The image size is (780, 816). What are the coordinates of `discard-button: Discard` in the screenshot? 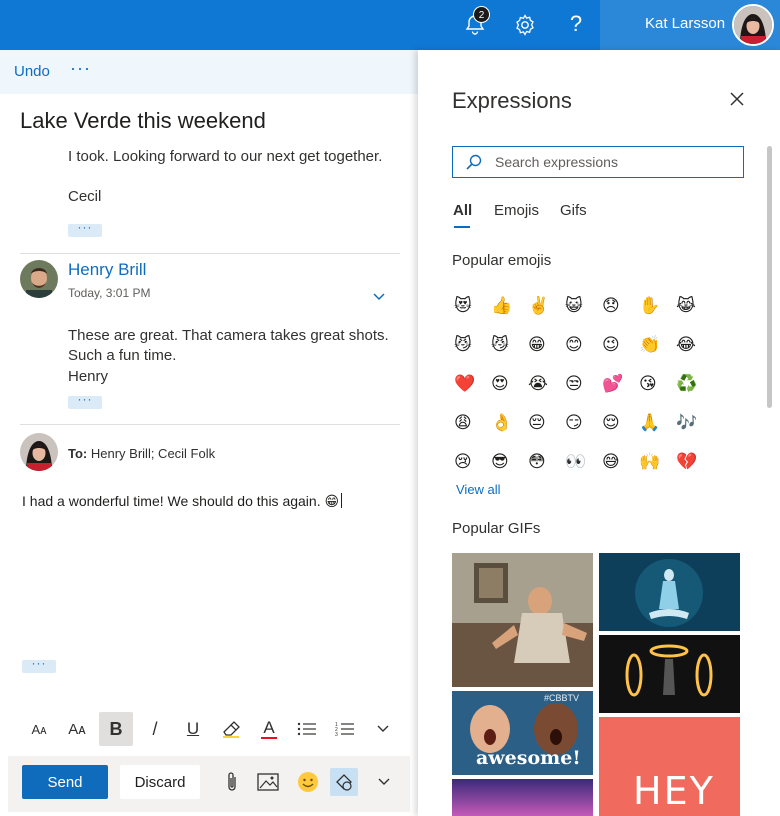 It's located at (160, 782).